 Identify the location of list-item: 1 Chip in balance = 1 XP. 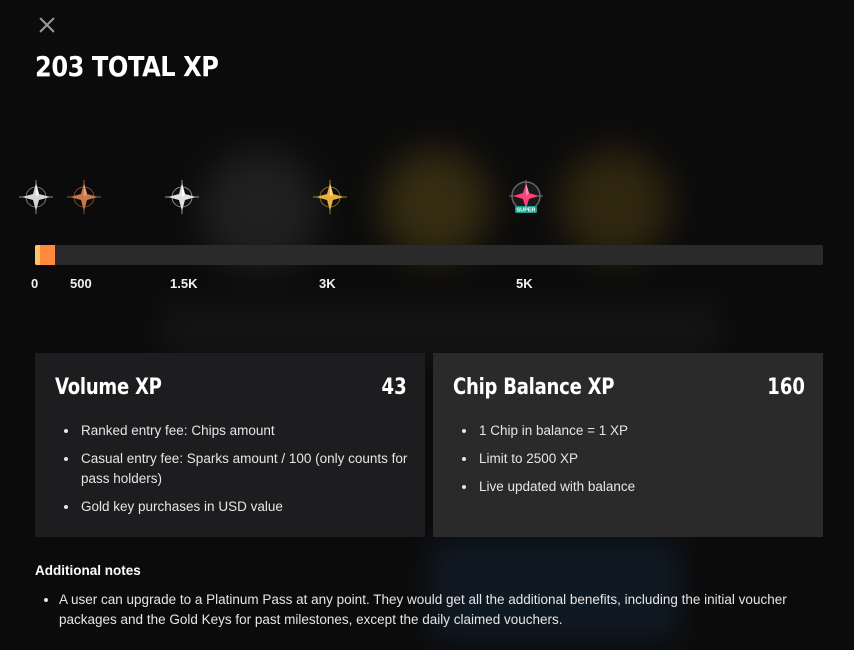
(642, 431).